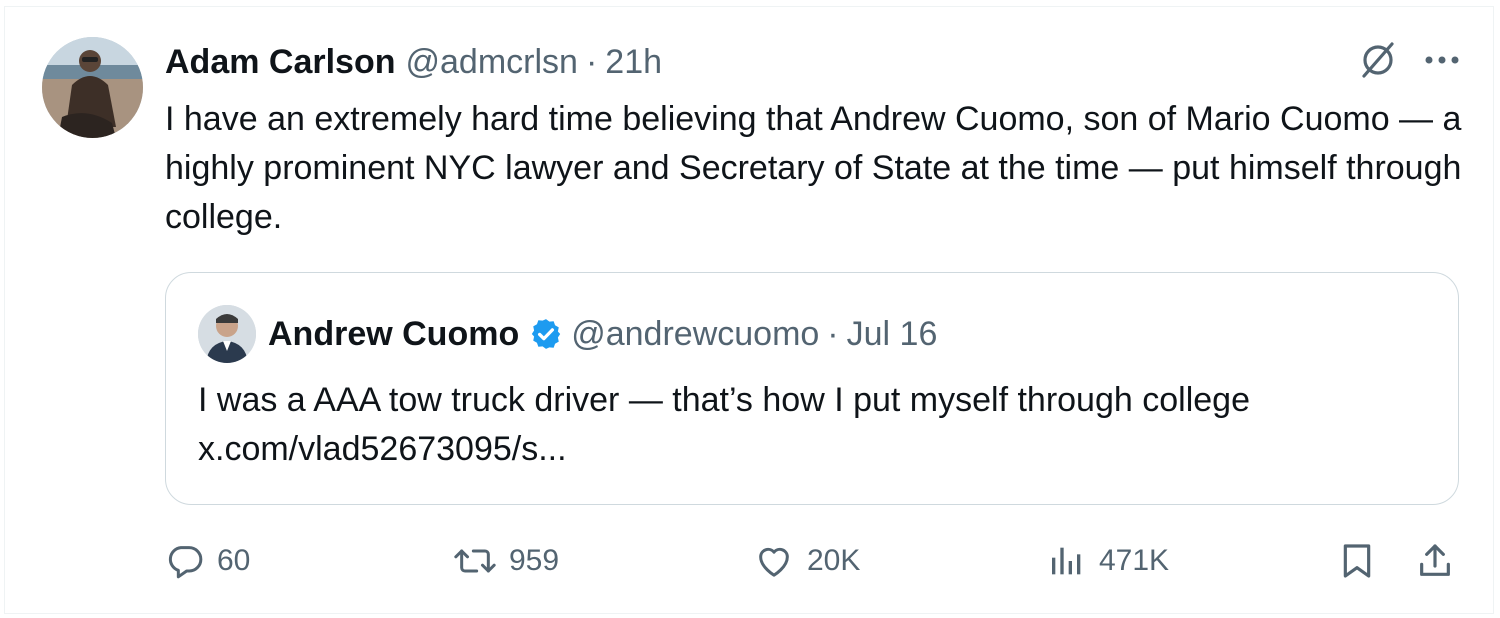 The width and height of the screenshot is (1500, 618). I want to click on grok-icon, so click(1378, 60).